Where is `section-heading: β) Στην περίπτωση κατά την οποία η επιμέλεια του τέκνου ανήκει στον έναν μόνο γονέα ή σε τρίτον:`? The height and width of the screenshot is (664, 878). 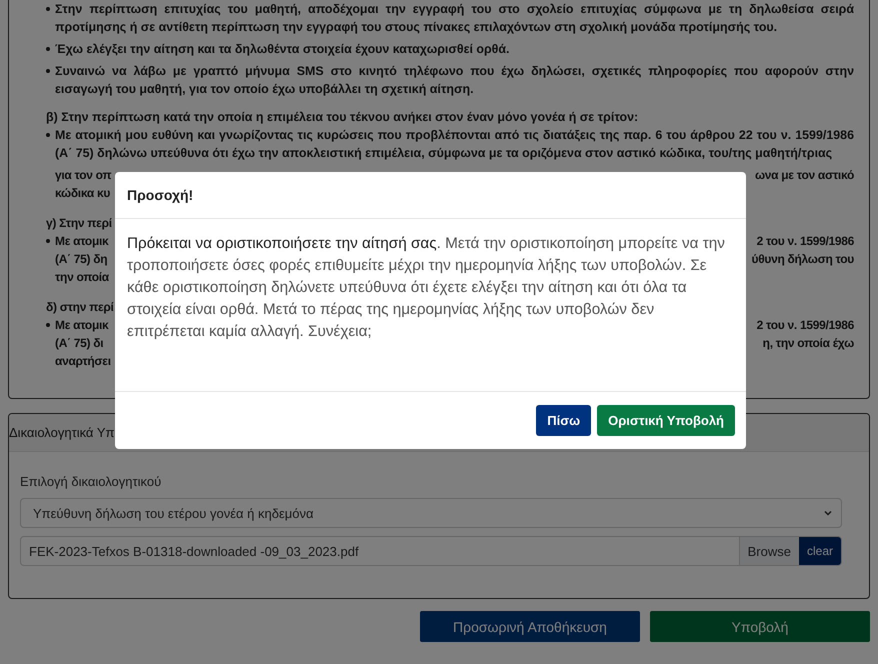 section-heading: β) Στην περίπτωση κατά την οποία η επιμέλεια του τέκνου ανήκει στον έναν μόνο γονέα ή σε τρίτον: is located at coordinates (343, 117).